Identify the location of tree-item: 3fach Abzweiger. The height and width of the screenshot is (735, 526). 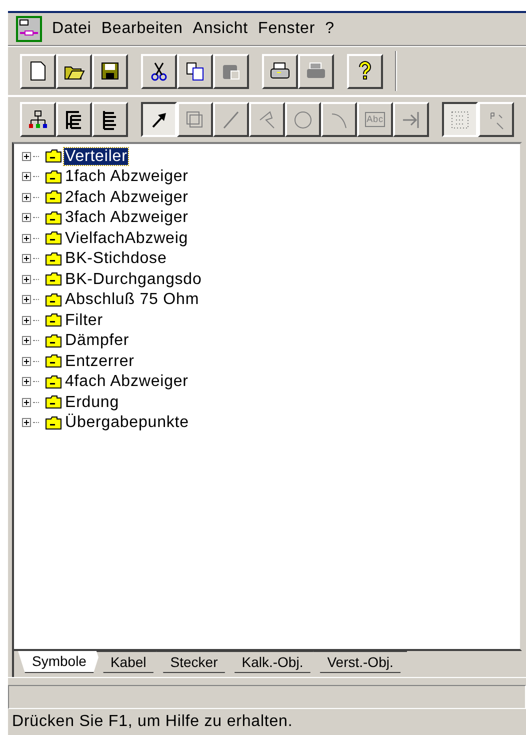
(127, 217).